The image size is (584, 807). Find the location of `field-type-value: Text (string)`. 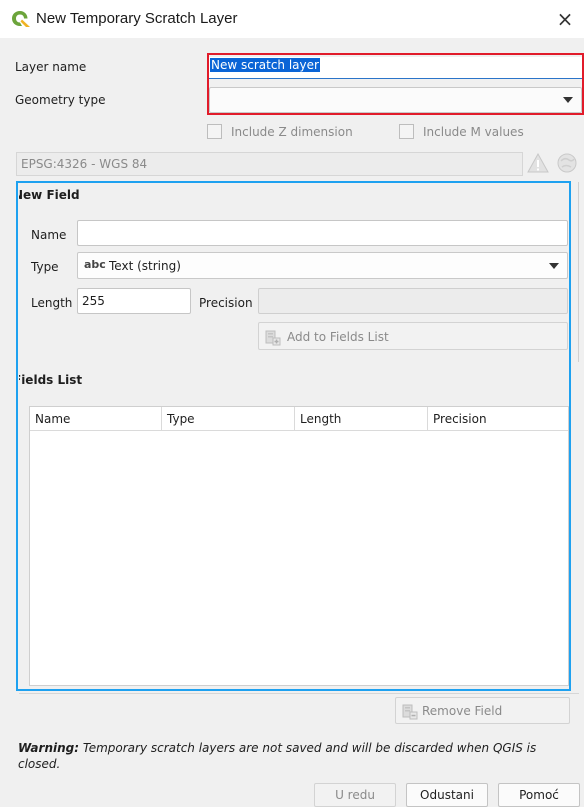

field-type-value: Text (string) is located at coordinates (145, 266).